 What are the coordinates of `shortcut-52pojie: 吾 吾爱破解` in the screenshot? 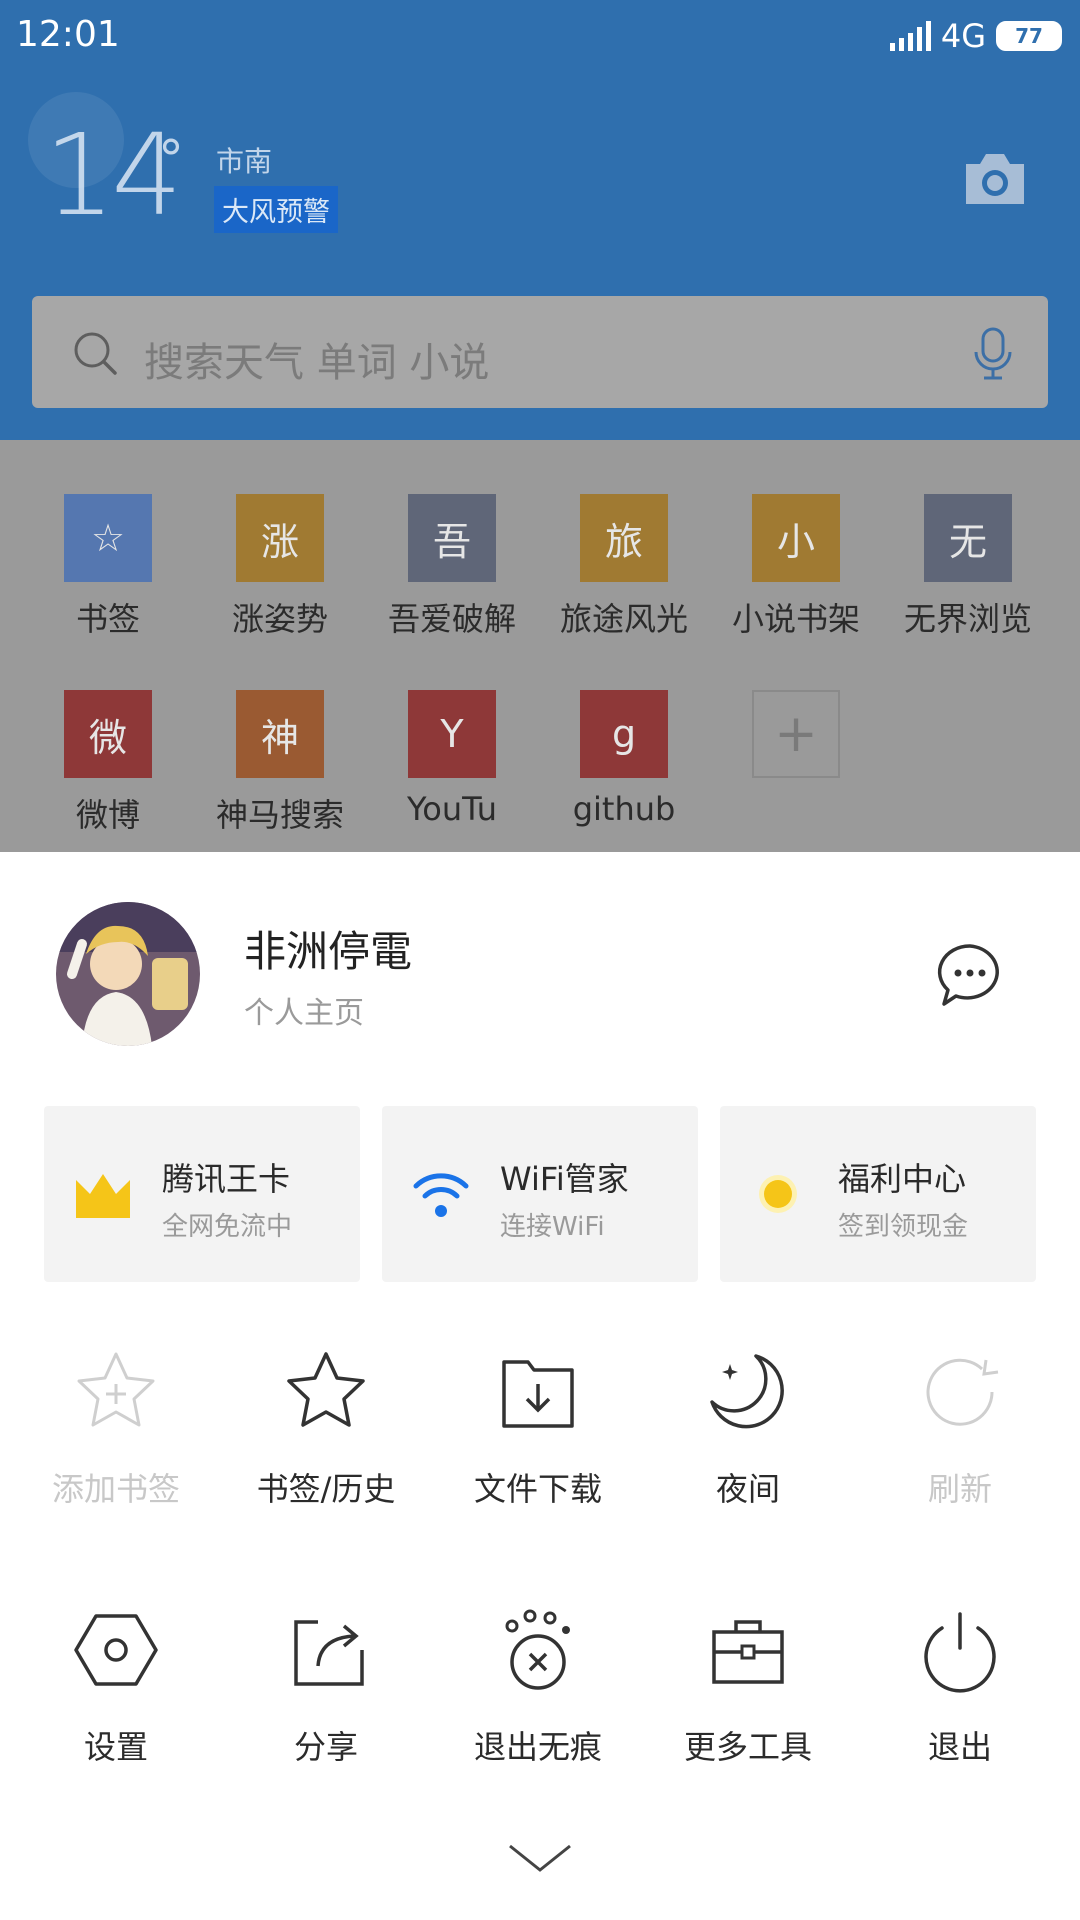 It's located at (452, 567).